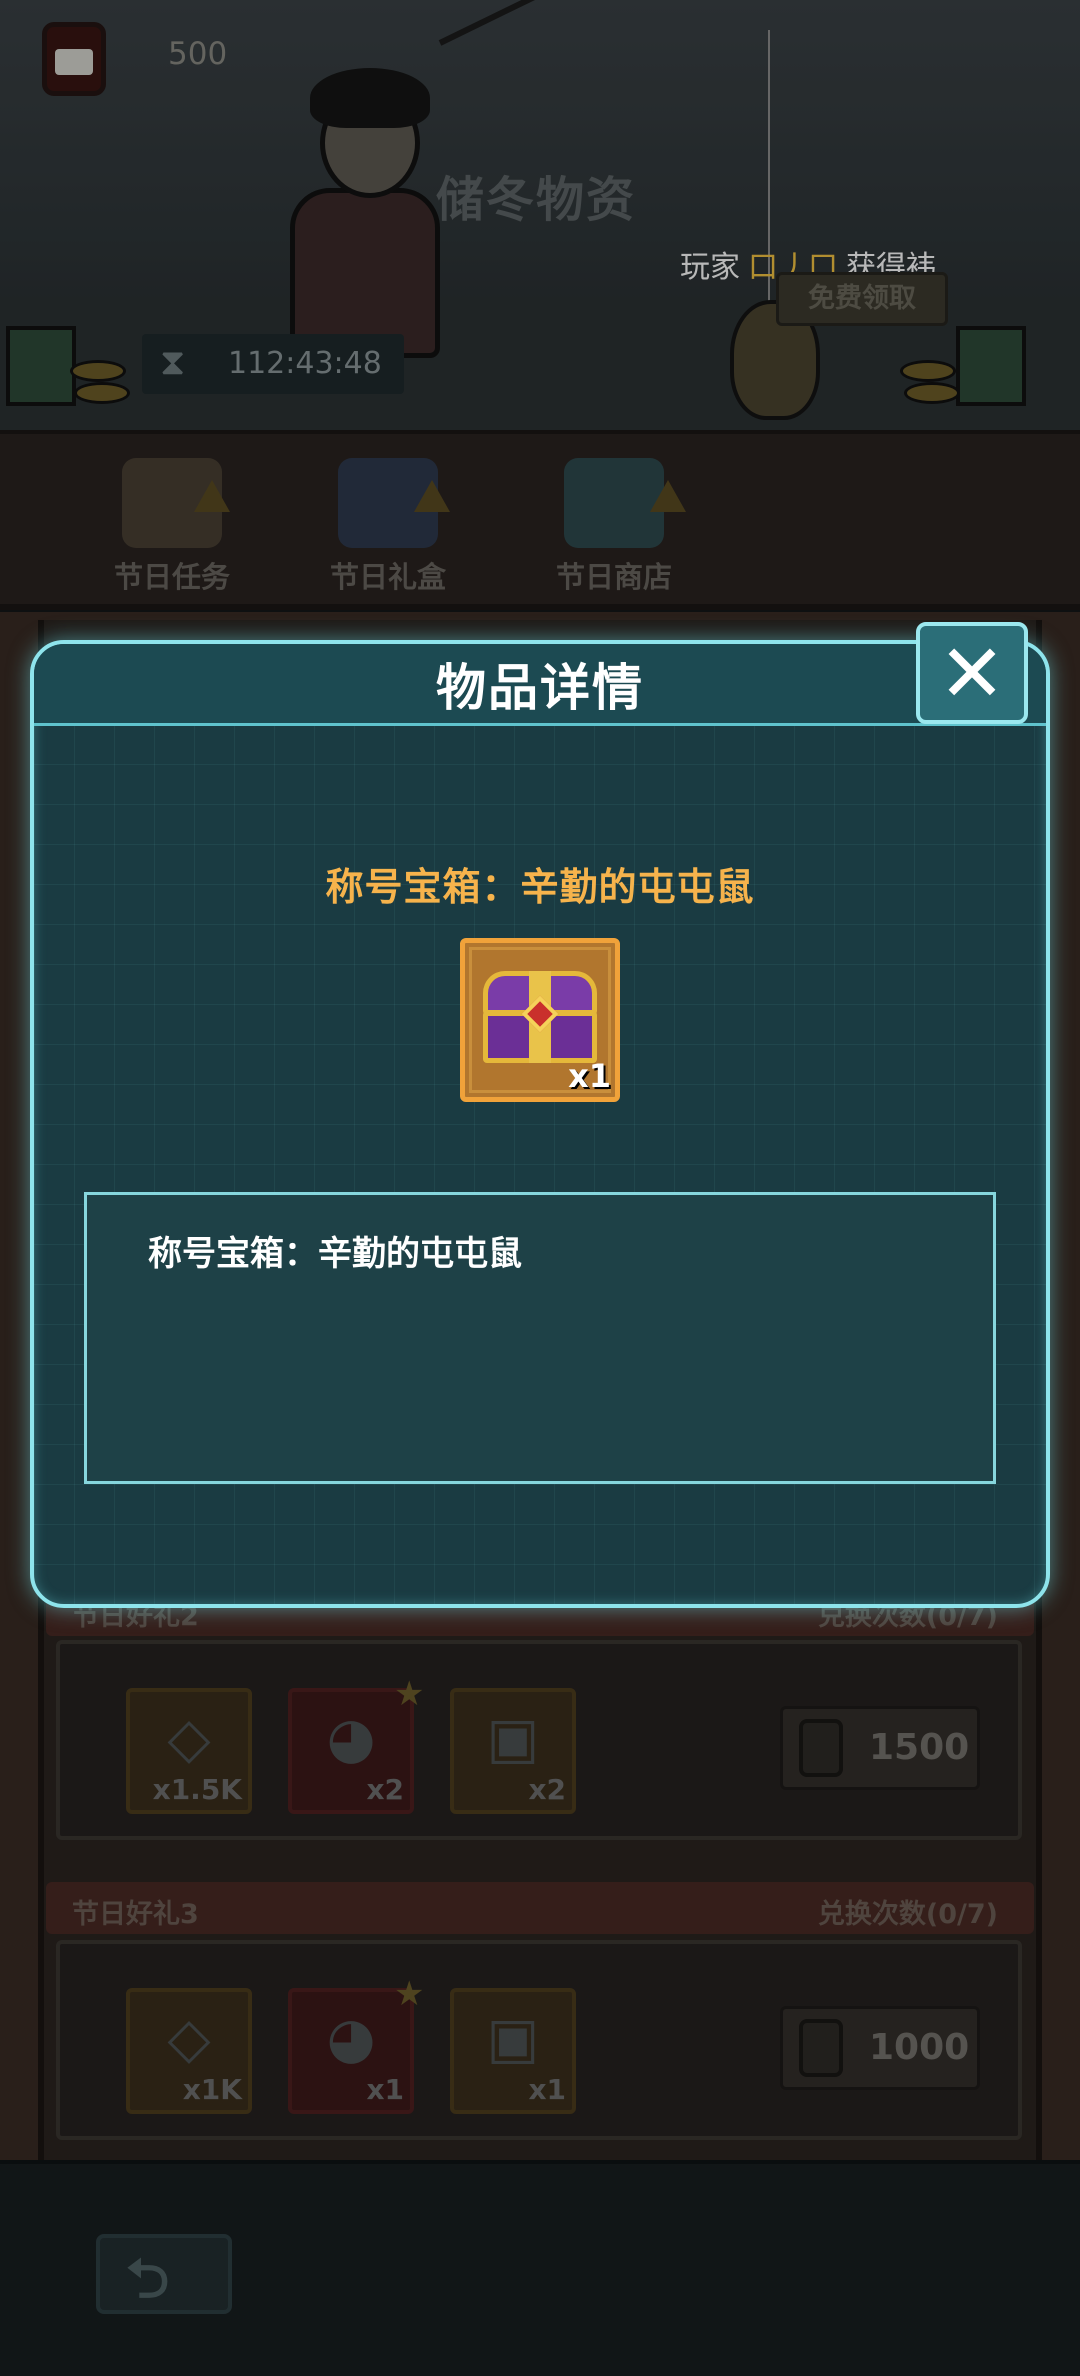 Image resolution: width=1080 pixels, height=2376 pixels. I want to click on item-name: 称号宝箱：辛勤的屯屯鼠, so click(540, 887).